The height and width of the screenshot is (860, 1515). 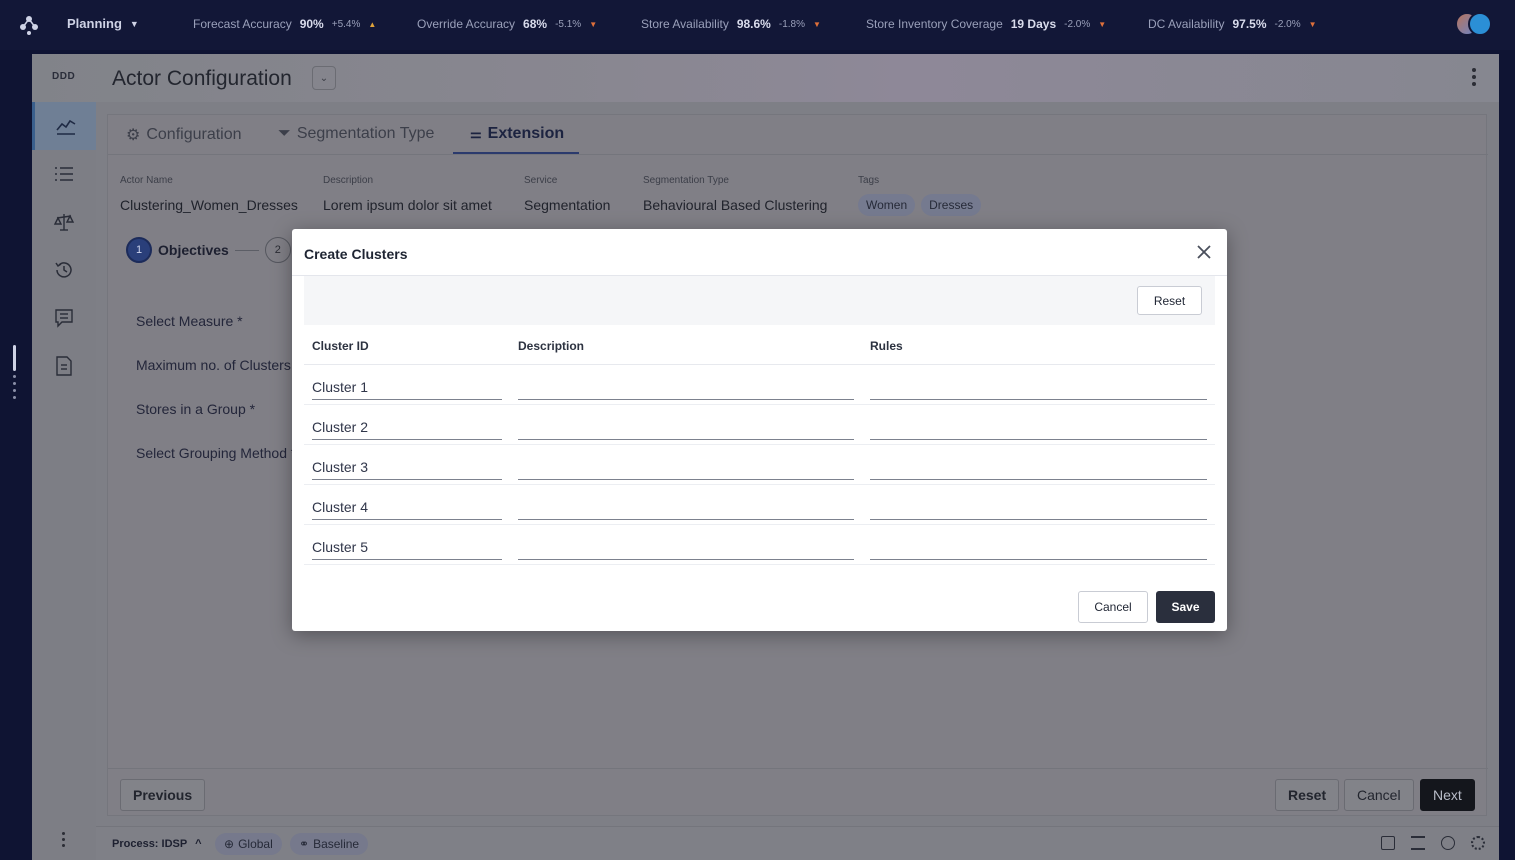 What do you see at coordinates (735, 205) in the screenshot?
I see `meta-value: Behavioural Based Clustering` at bounding box center [735, 205].